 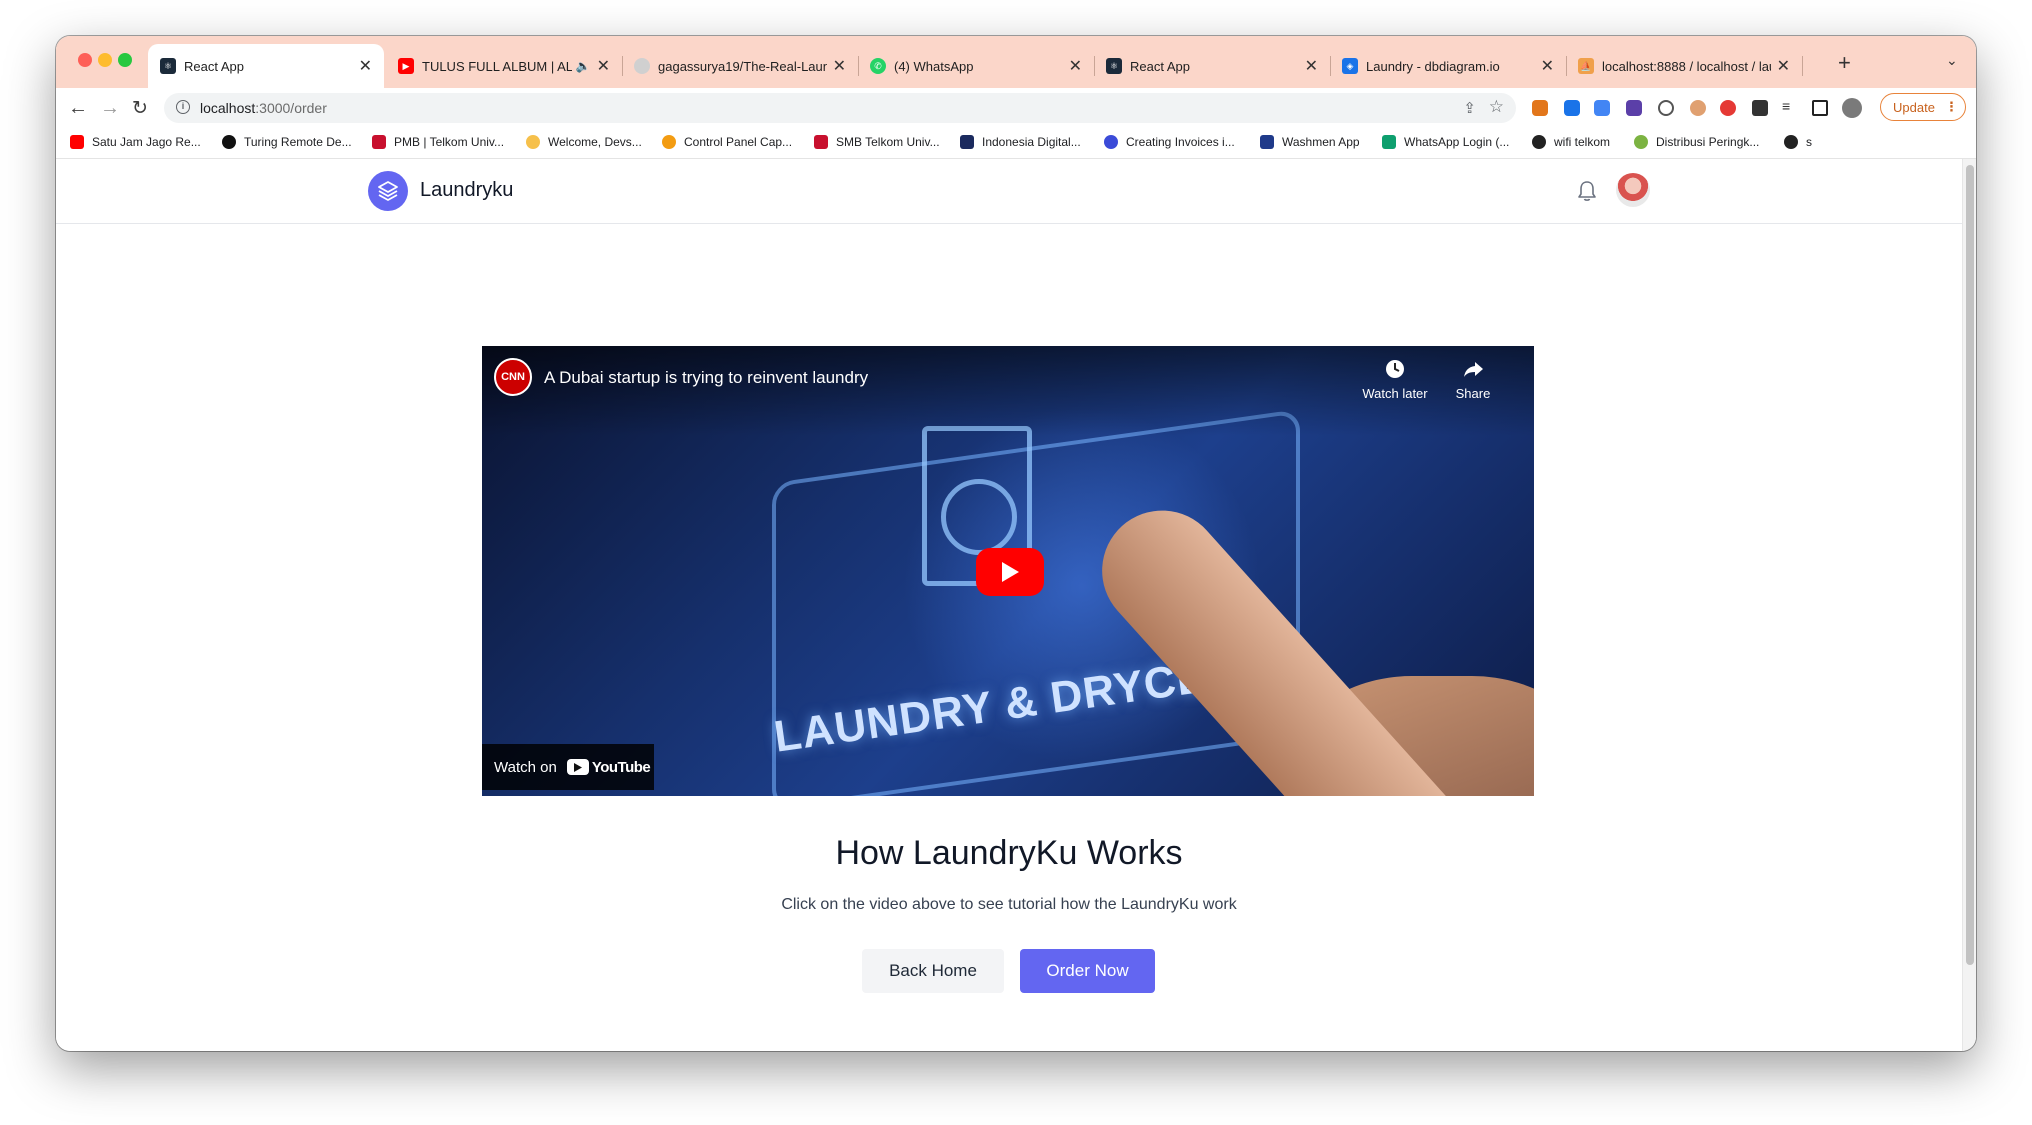 What do you see at coordinates (1540, 108) in the screenshot?
I see `metamask-extension-icon` at bounding box center [1540, 108].